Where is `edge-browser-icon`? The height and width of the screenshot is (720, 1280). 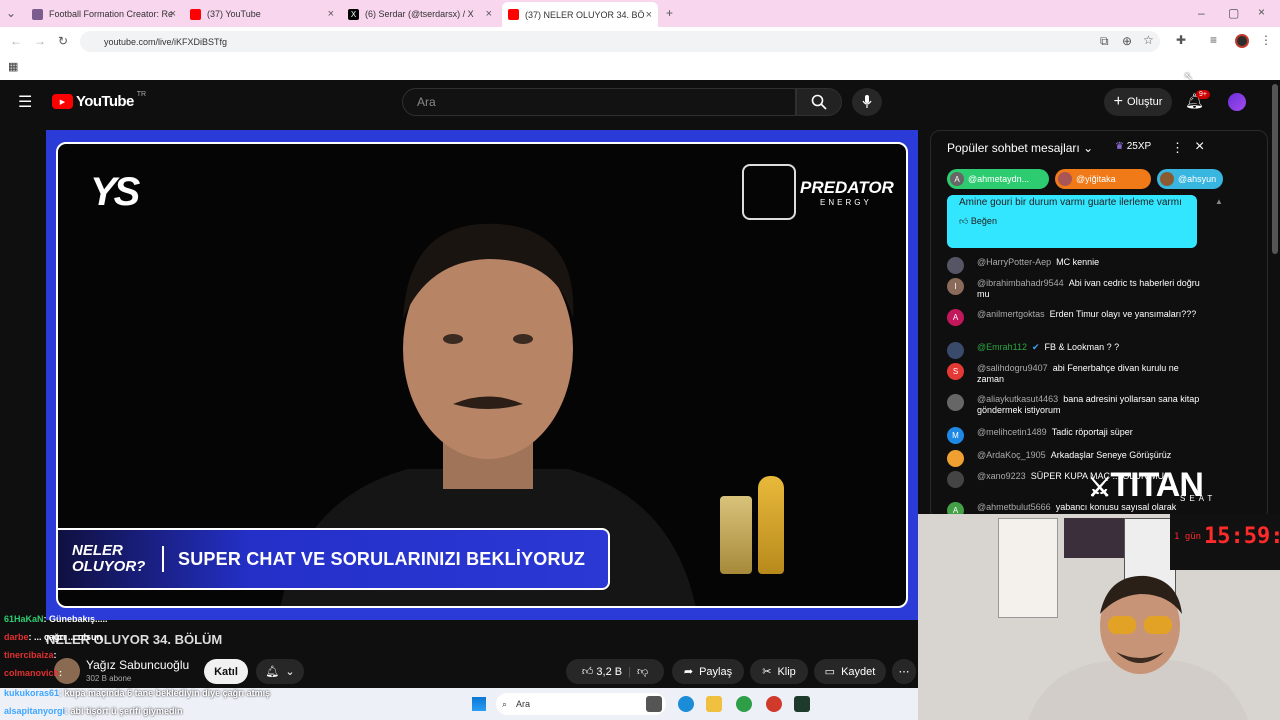 edge-browser-icon is located at coordinates (686, 704).